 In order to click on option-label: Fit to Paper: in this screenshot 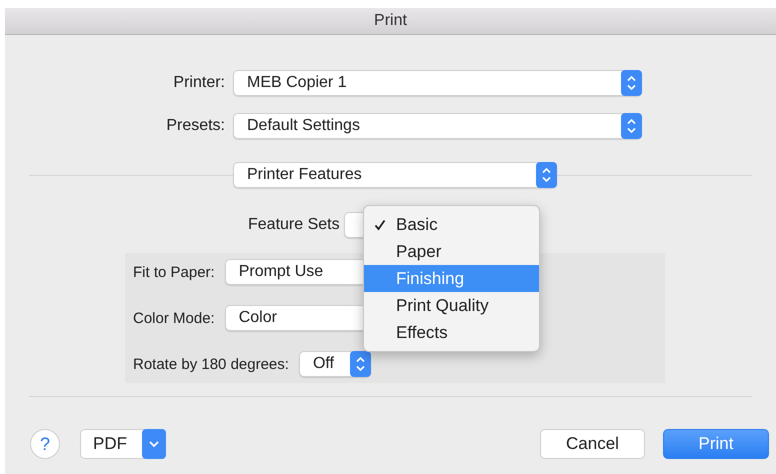, I will do `click(174, 272)`.